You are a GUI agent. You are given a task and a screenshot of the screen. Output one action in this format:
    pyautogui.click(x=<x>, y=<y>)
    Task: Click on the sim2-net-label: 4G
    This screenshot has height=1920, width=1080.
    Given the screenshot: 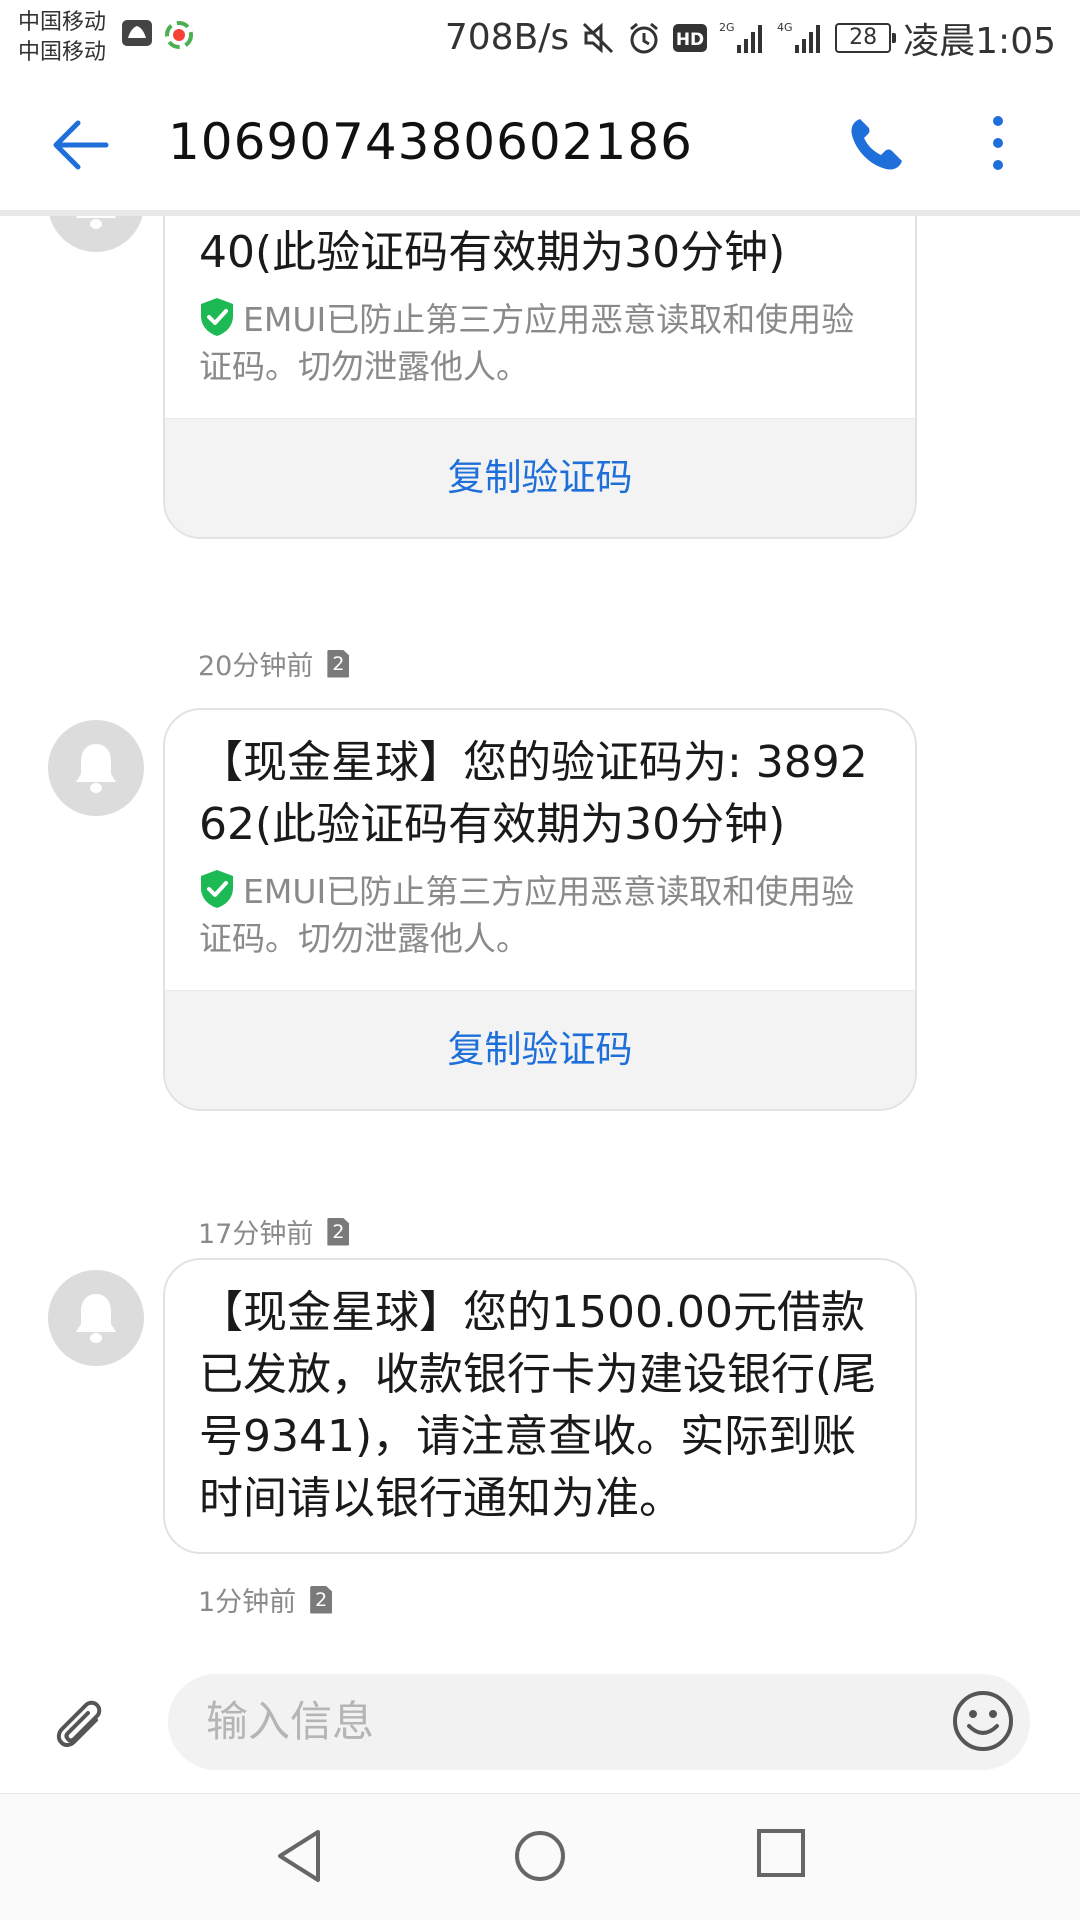 What is the action you would take?
    pyautogui.click(x=785, y=27)
    